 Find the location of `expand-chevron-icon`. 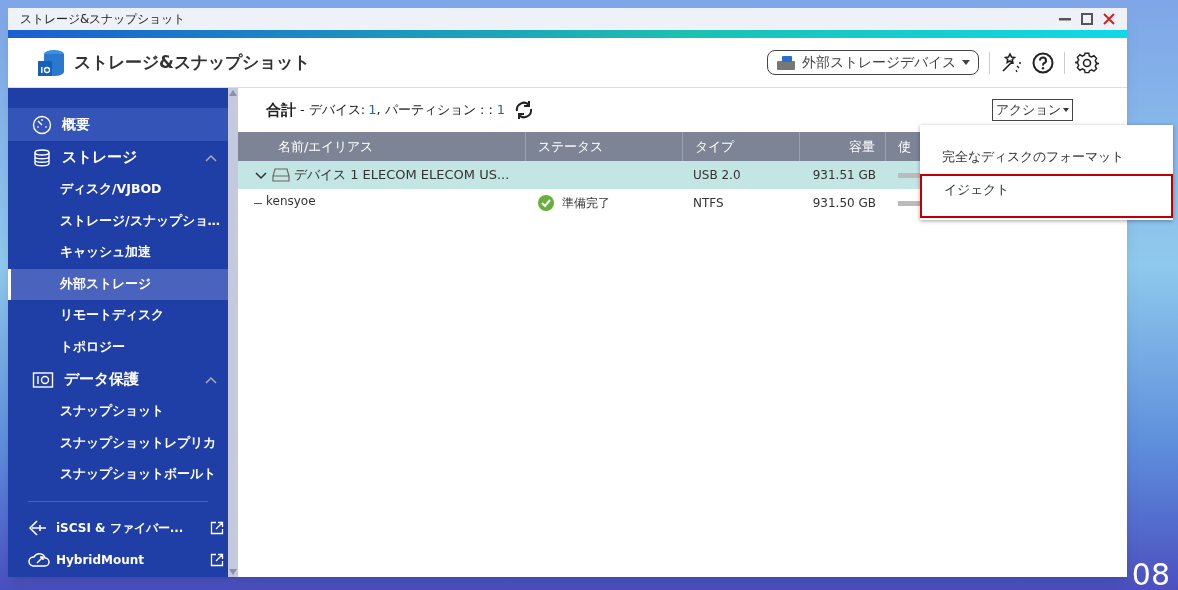

expand-chevron-icon is located at coordinates (261, 175).